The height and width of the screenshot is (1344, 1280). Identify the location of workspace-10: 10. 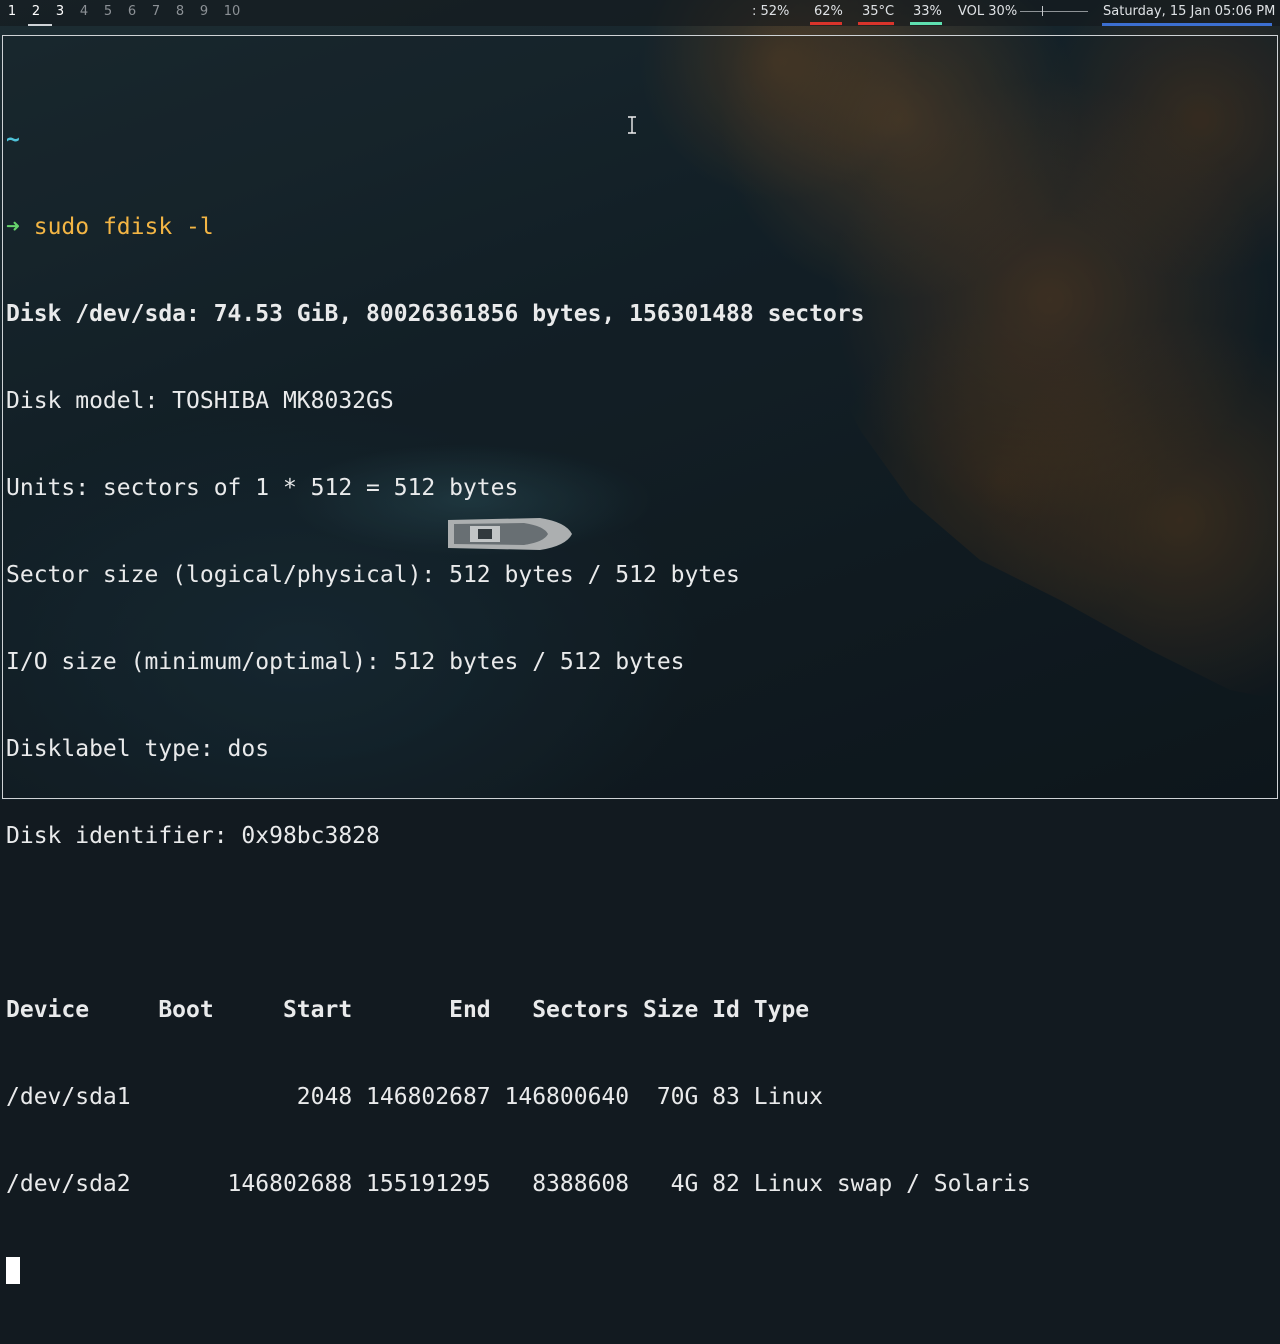
(232, 11).